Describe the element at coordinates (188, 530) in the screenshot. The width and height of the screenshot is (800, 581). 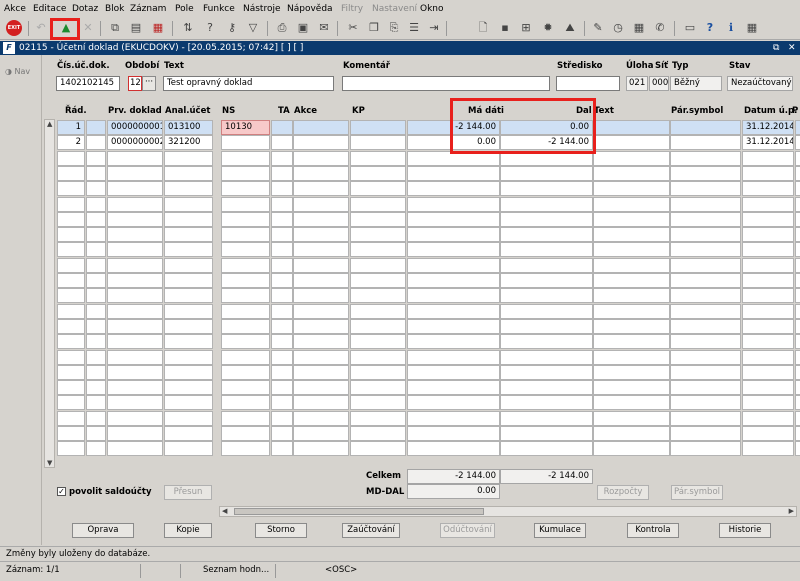
I see `kopie-button: Kopie` at that location.